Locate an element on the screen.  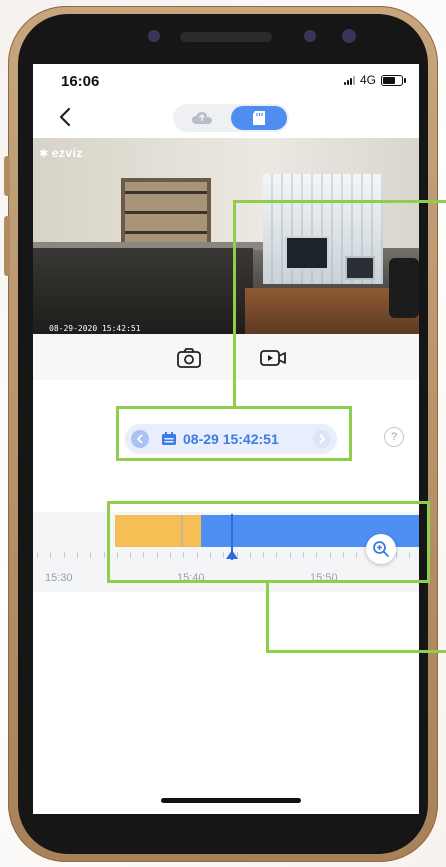
network-label: 4G is located at coordinates (367, 80).